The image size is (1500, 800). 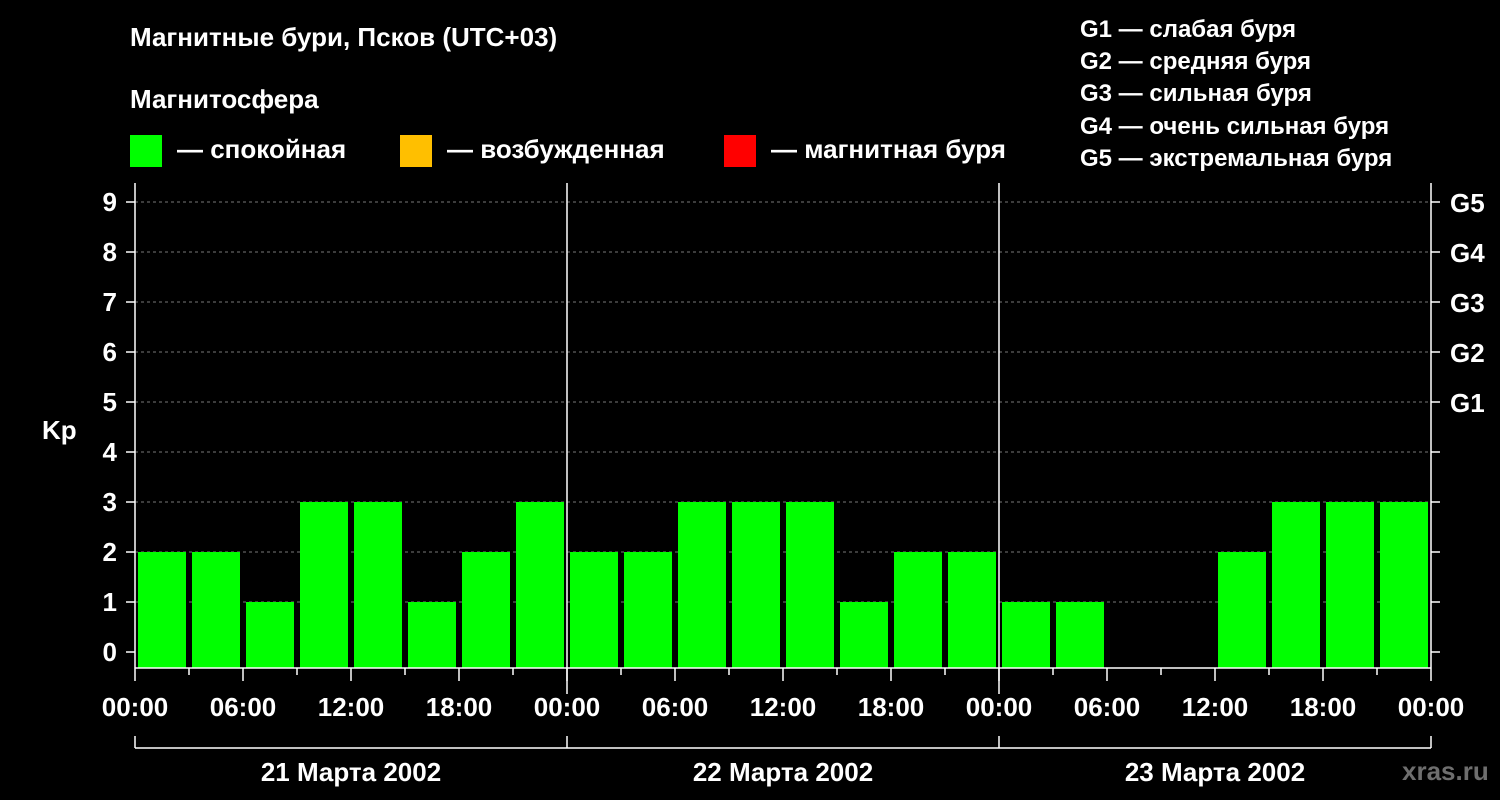 What do you see at coordinates (1467, 403) in the screenshot?
I see `g-scale-label: G1` at bounding box center [1467, 403].